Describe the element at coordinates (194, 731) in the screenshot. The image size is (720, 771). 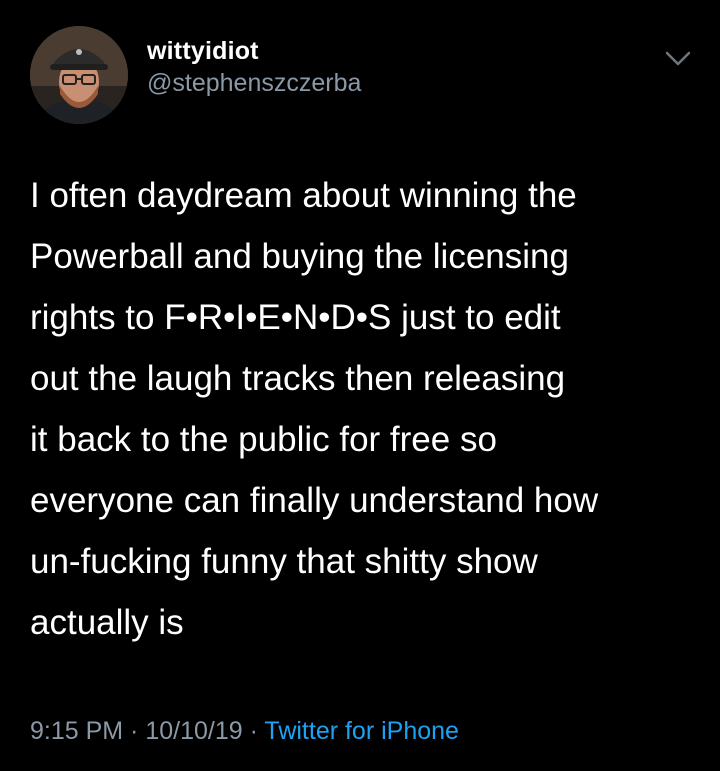
I see `tweet-date: 10/10/19` at that location.